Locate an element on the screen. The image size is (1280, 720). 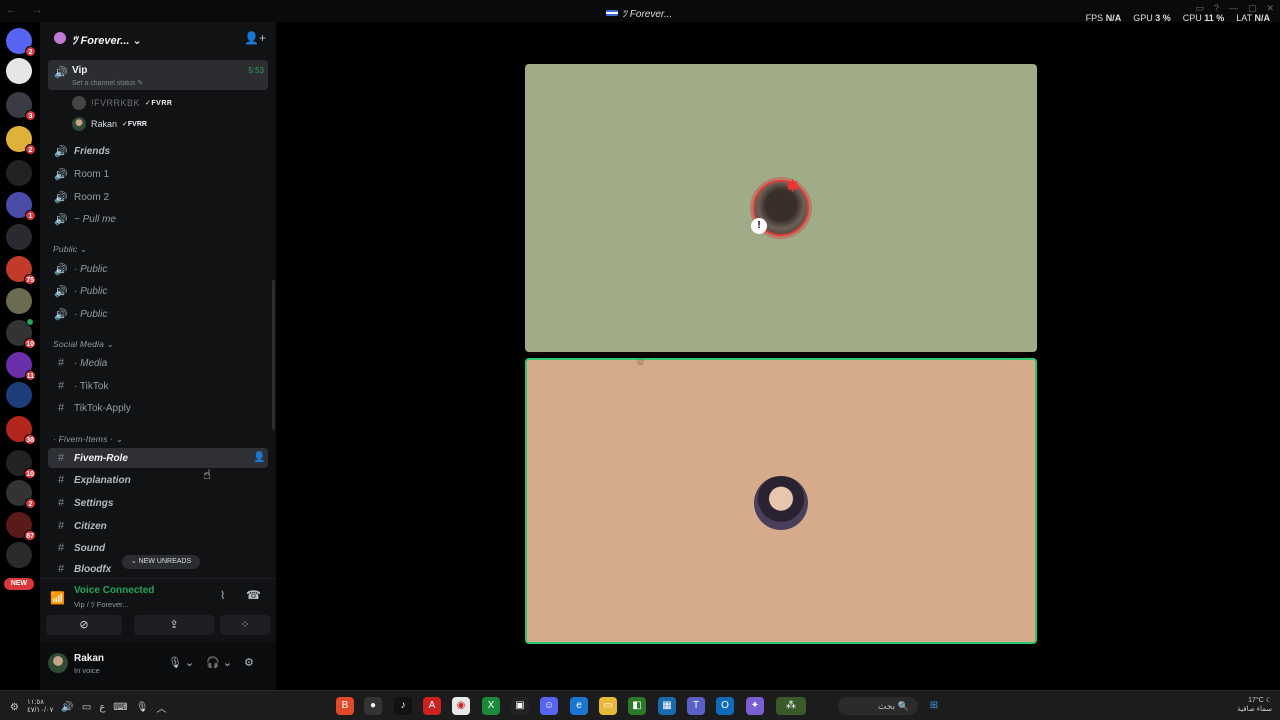
avatar is located at coordinates (58, 663).